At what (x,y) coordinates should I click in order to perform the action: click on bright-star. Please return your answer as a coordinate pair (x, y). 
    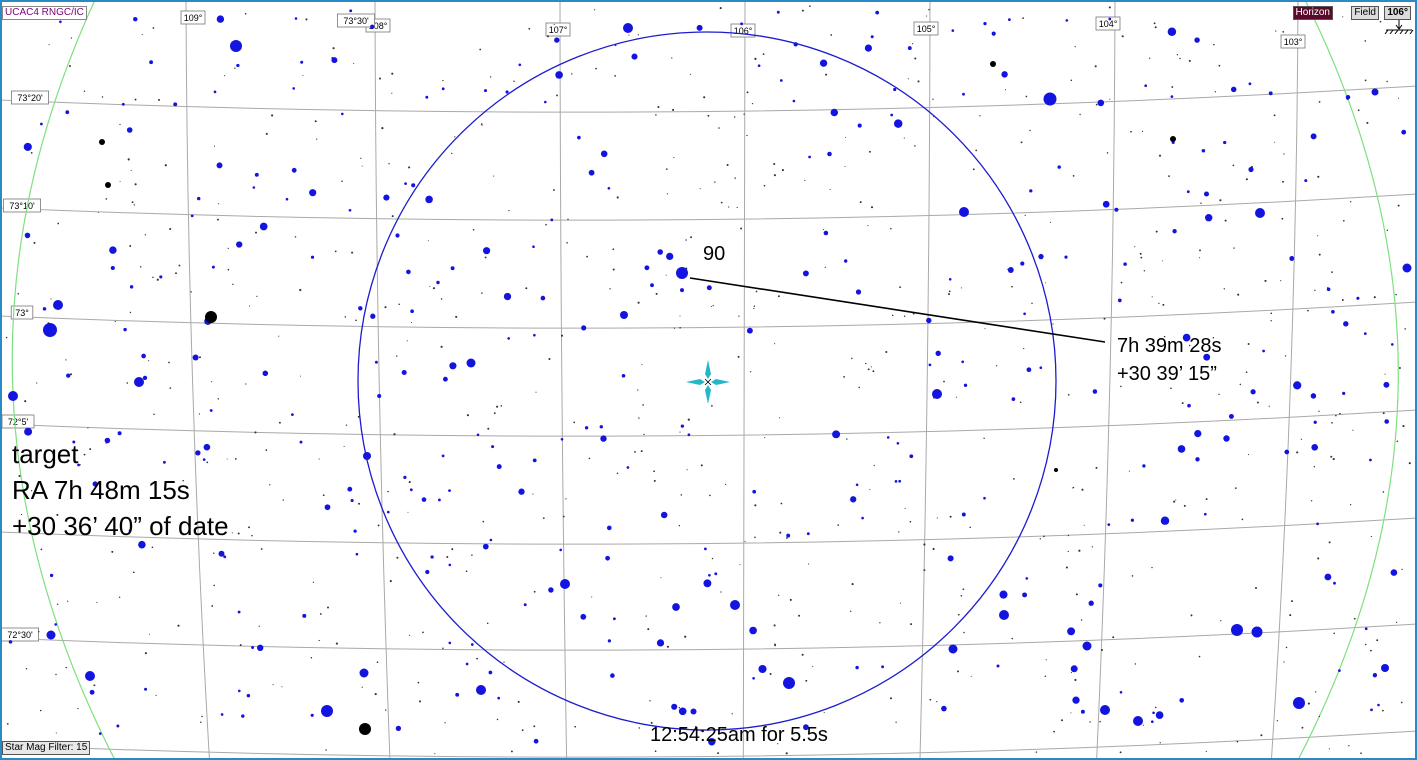
    Looking at the image, I should click on (993, 64).